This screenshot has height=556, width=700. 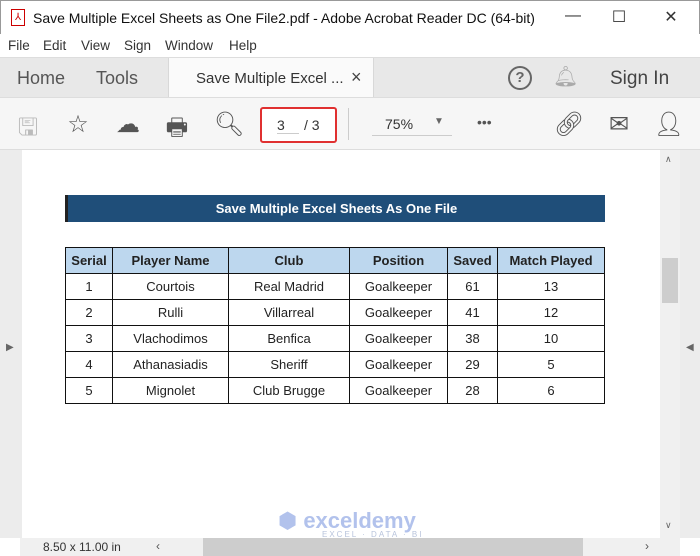 I want to click on header-position: Position, so click(x=398, y=260).